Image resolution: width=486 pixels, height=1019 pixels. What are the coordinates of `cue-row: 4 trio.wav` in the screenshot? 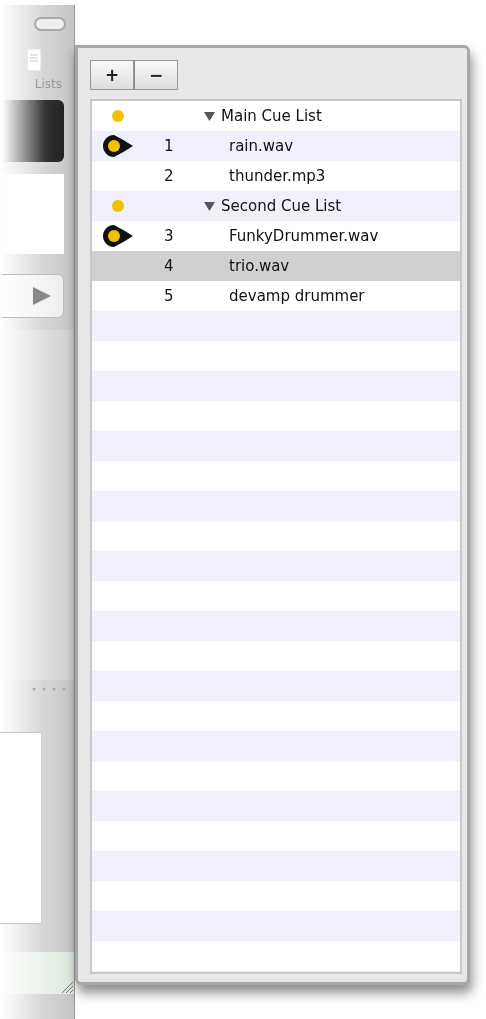 It's located at (276, 266).